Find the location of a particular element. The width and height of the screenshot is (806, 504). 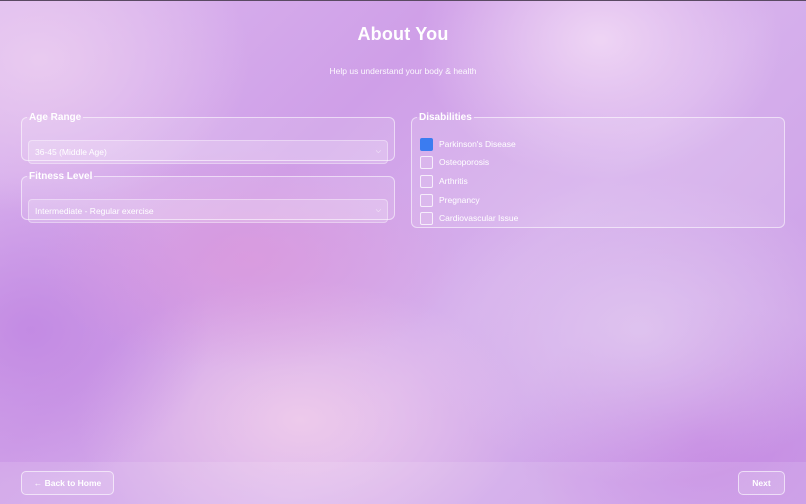

fitness-level-value: Intermediate - Regular exercise is located at coordinates (94, 211).